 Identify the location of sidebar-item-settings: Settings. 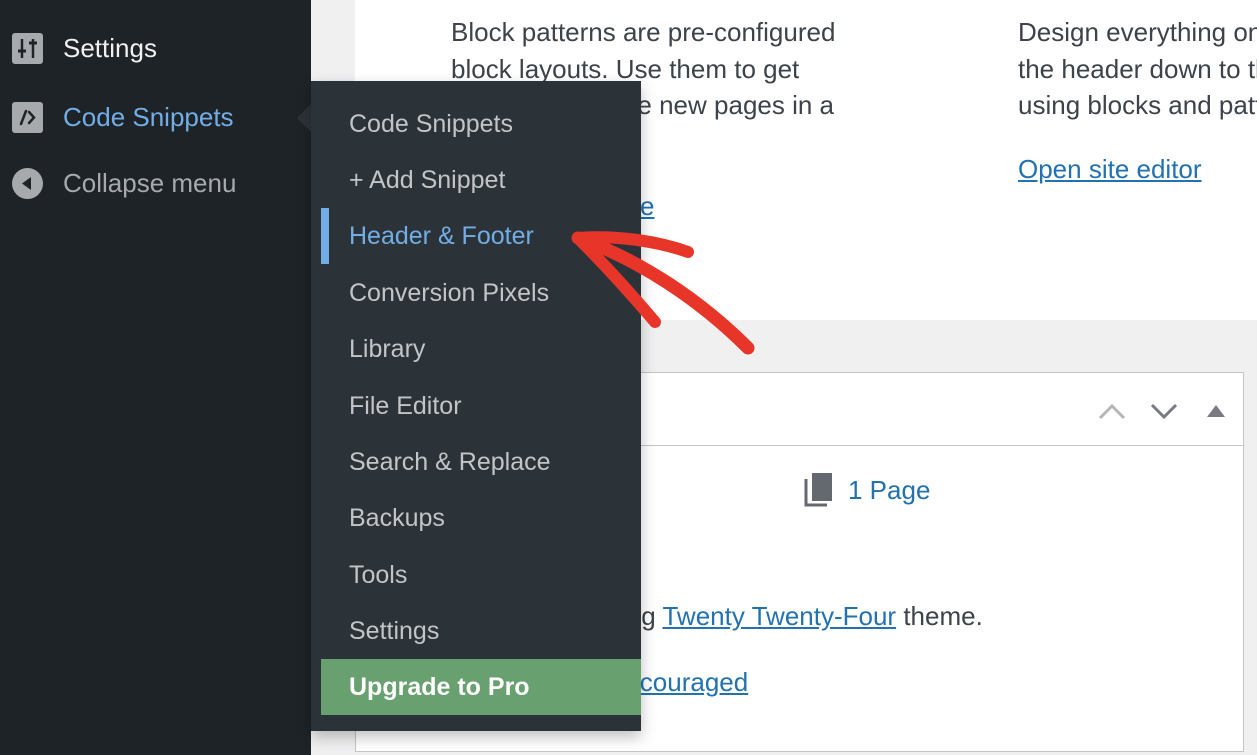
(155, 48).